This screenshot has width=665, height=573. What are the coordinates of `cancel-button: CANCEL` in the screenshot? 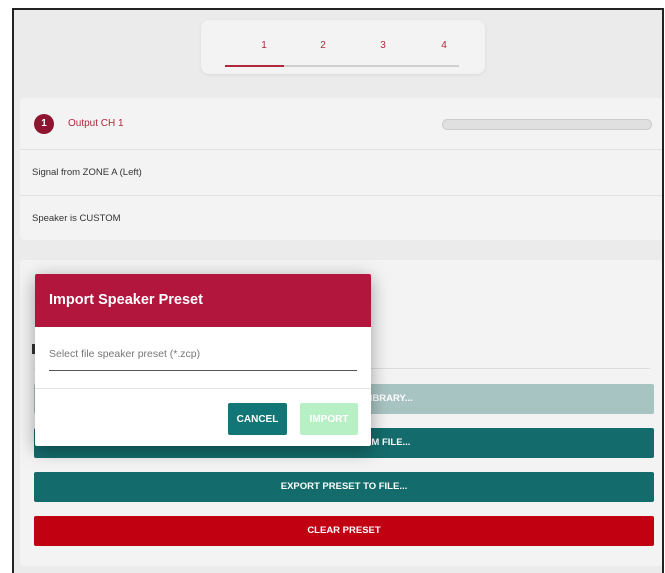 It's located at (257, 419).